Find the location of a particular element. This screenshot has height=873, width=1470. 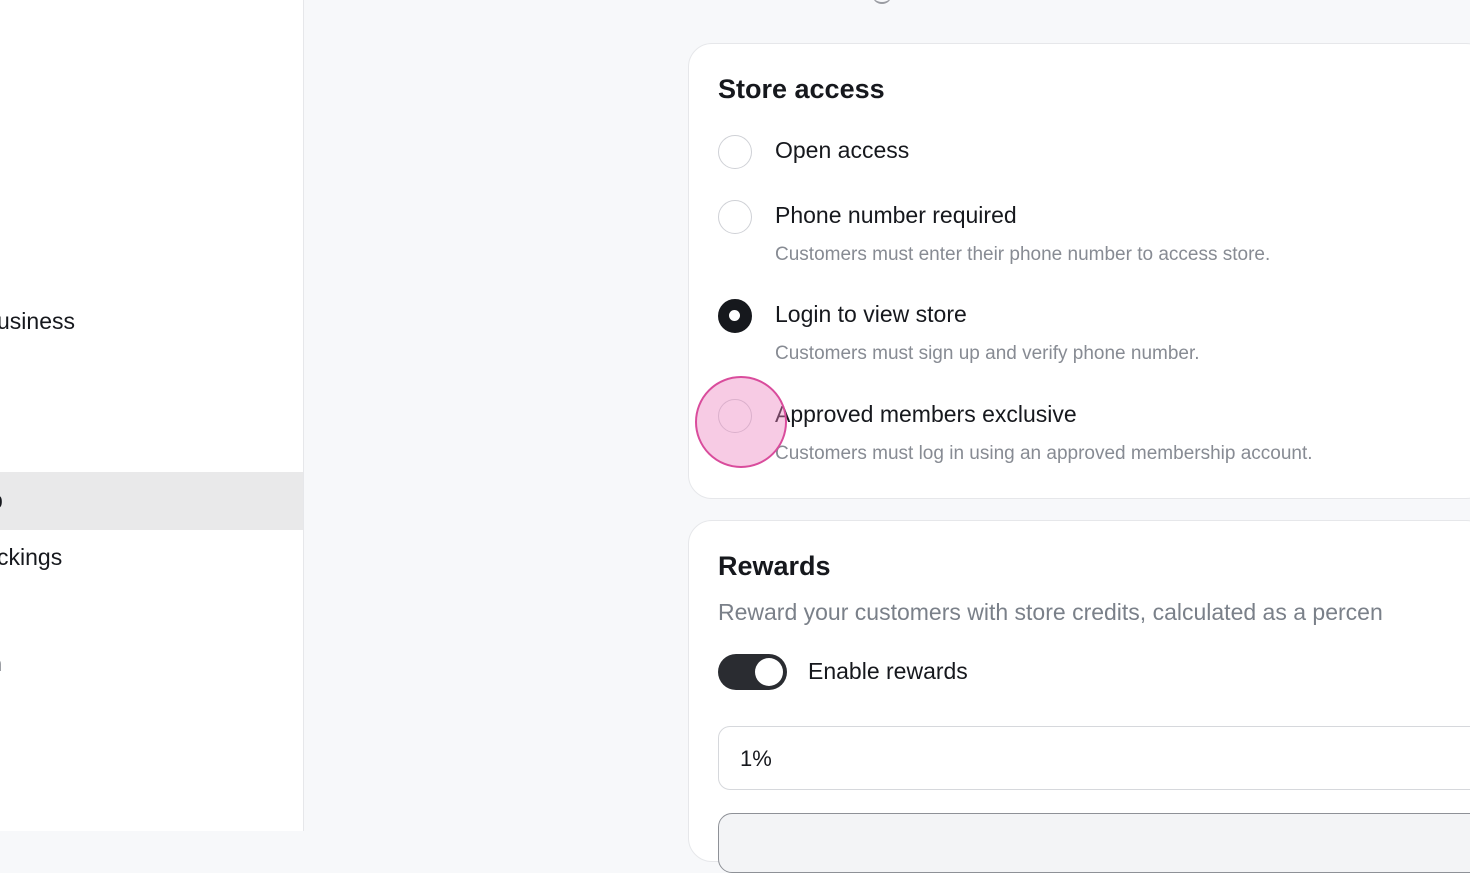

sidebar-subitem: n is located at coordinates (151, 668).